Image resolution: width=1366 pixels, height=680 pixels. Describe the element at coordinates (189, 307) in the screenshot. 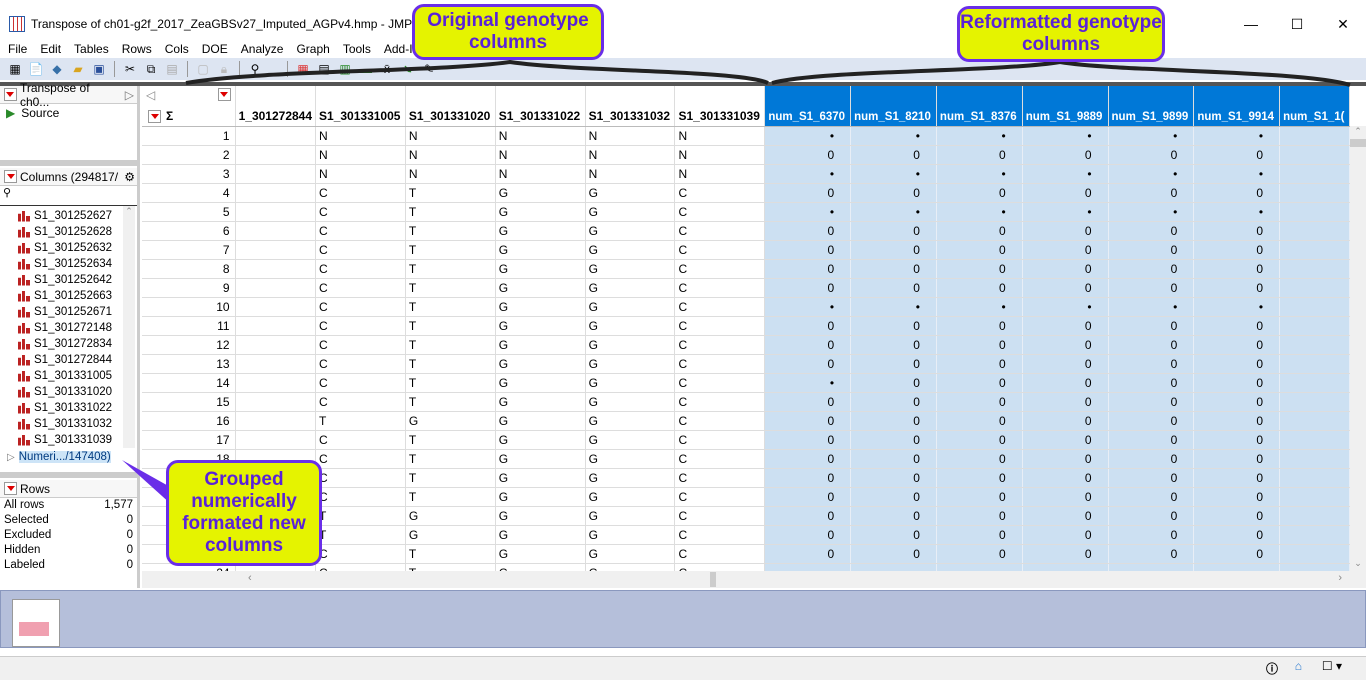

I see `row-number: 10` at that location.